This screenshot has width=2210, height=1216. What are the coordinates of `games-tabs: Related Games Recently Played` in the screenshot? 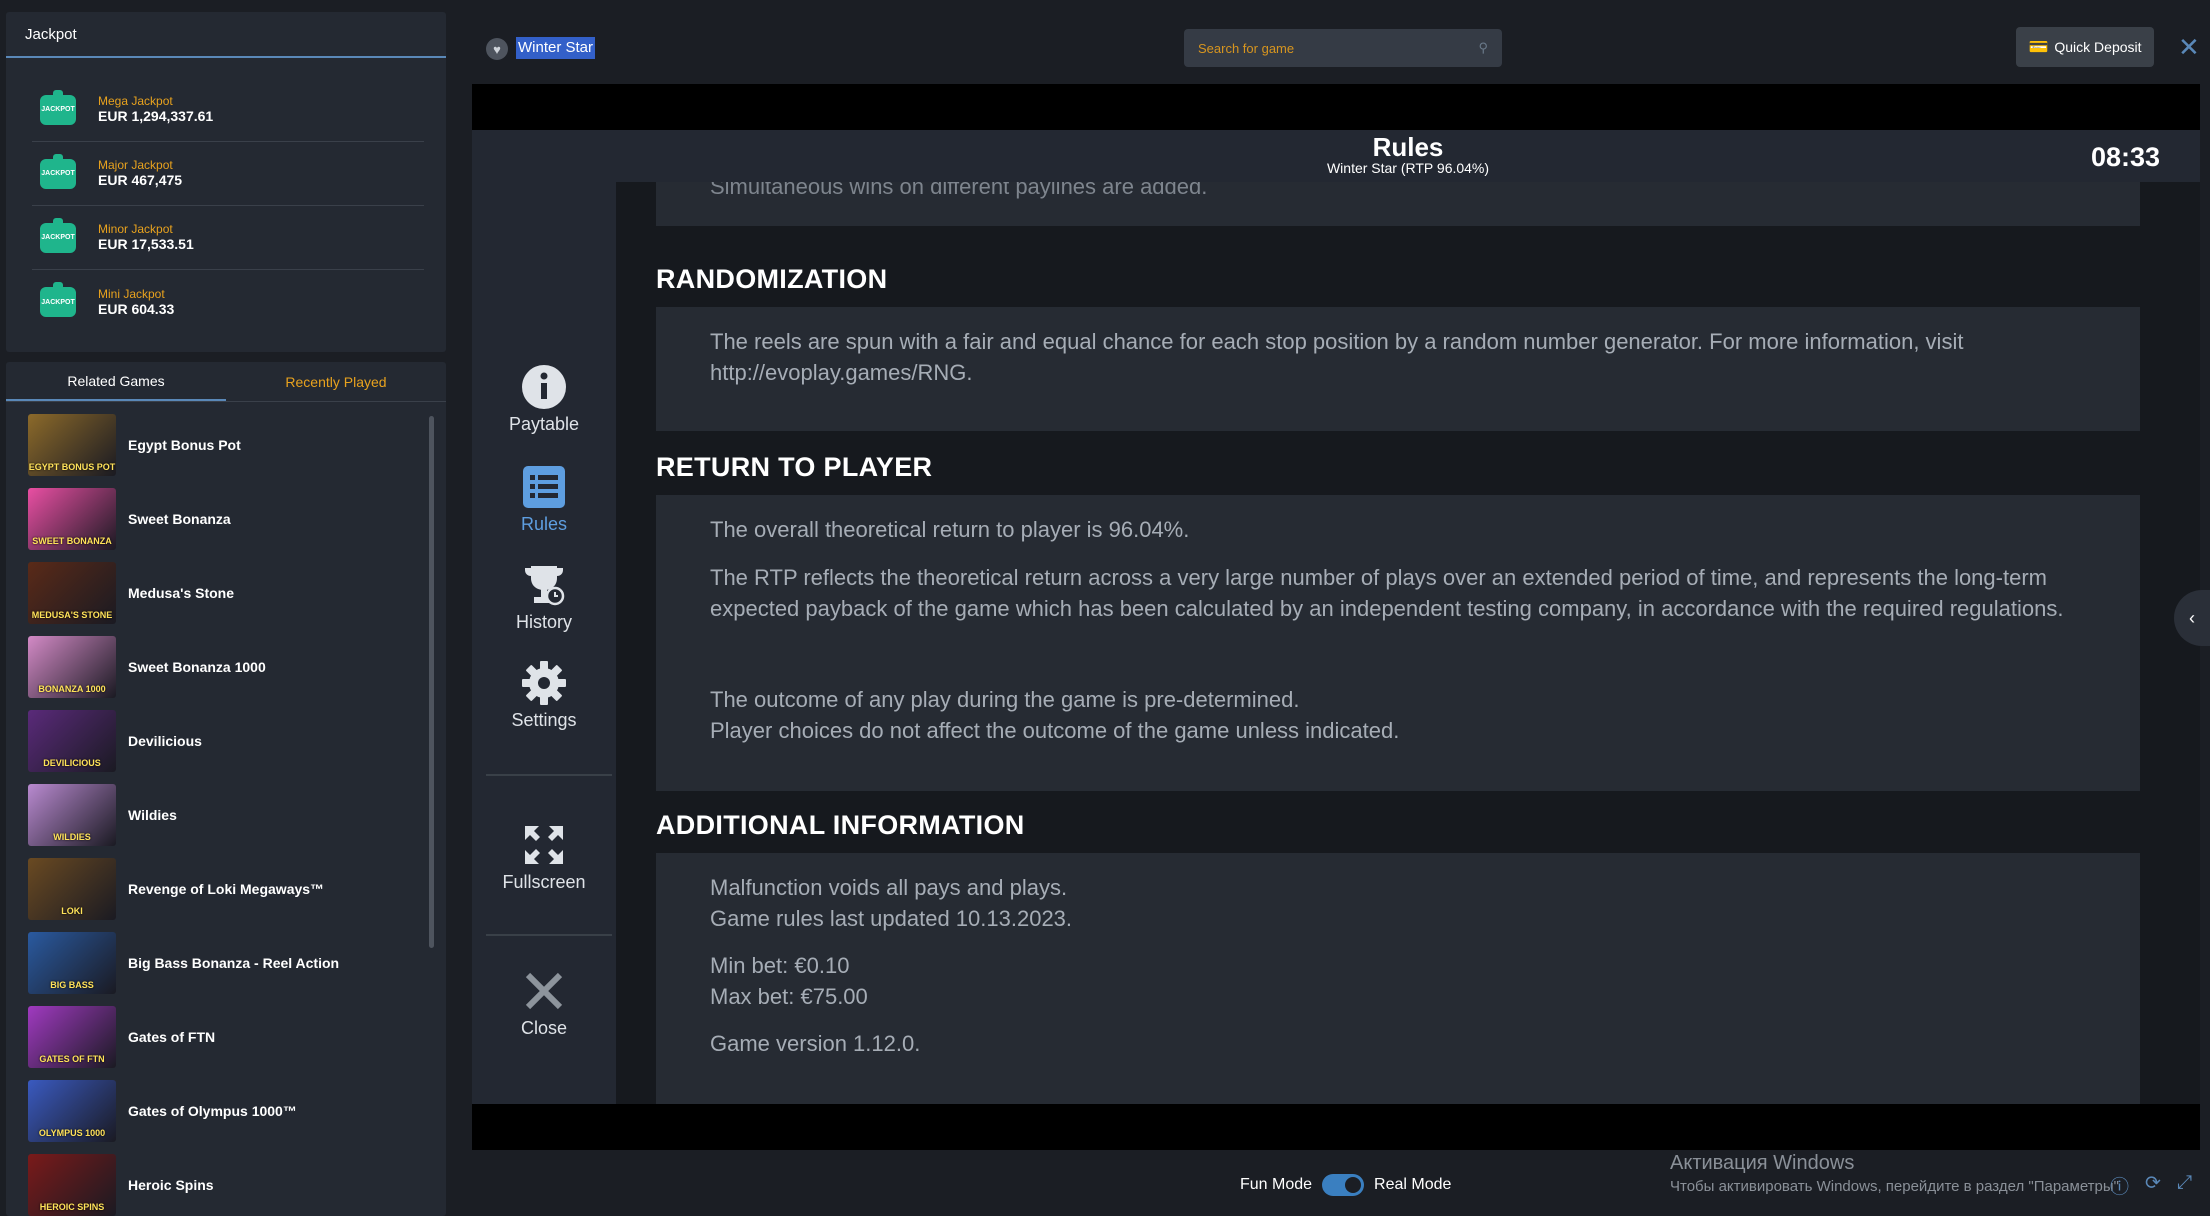 It's located at (226, 382).